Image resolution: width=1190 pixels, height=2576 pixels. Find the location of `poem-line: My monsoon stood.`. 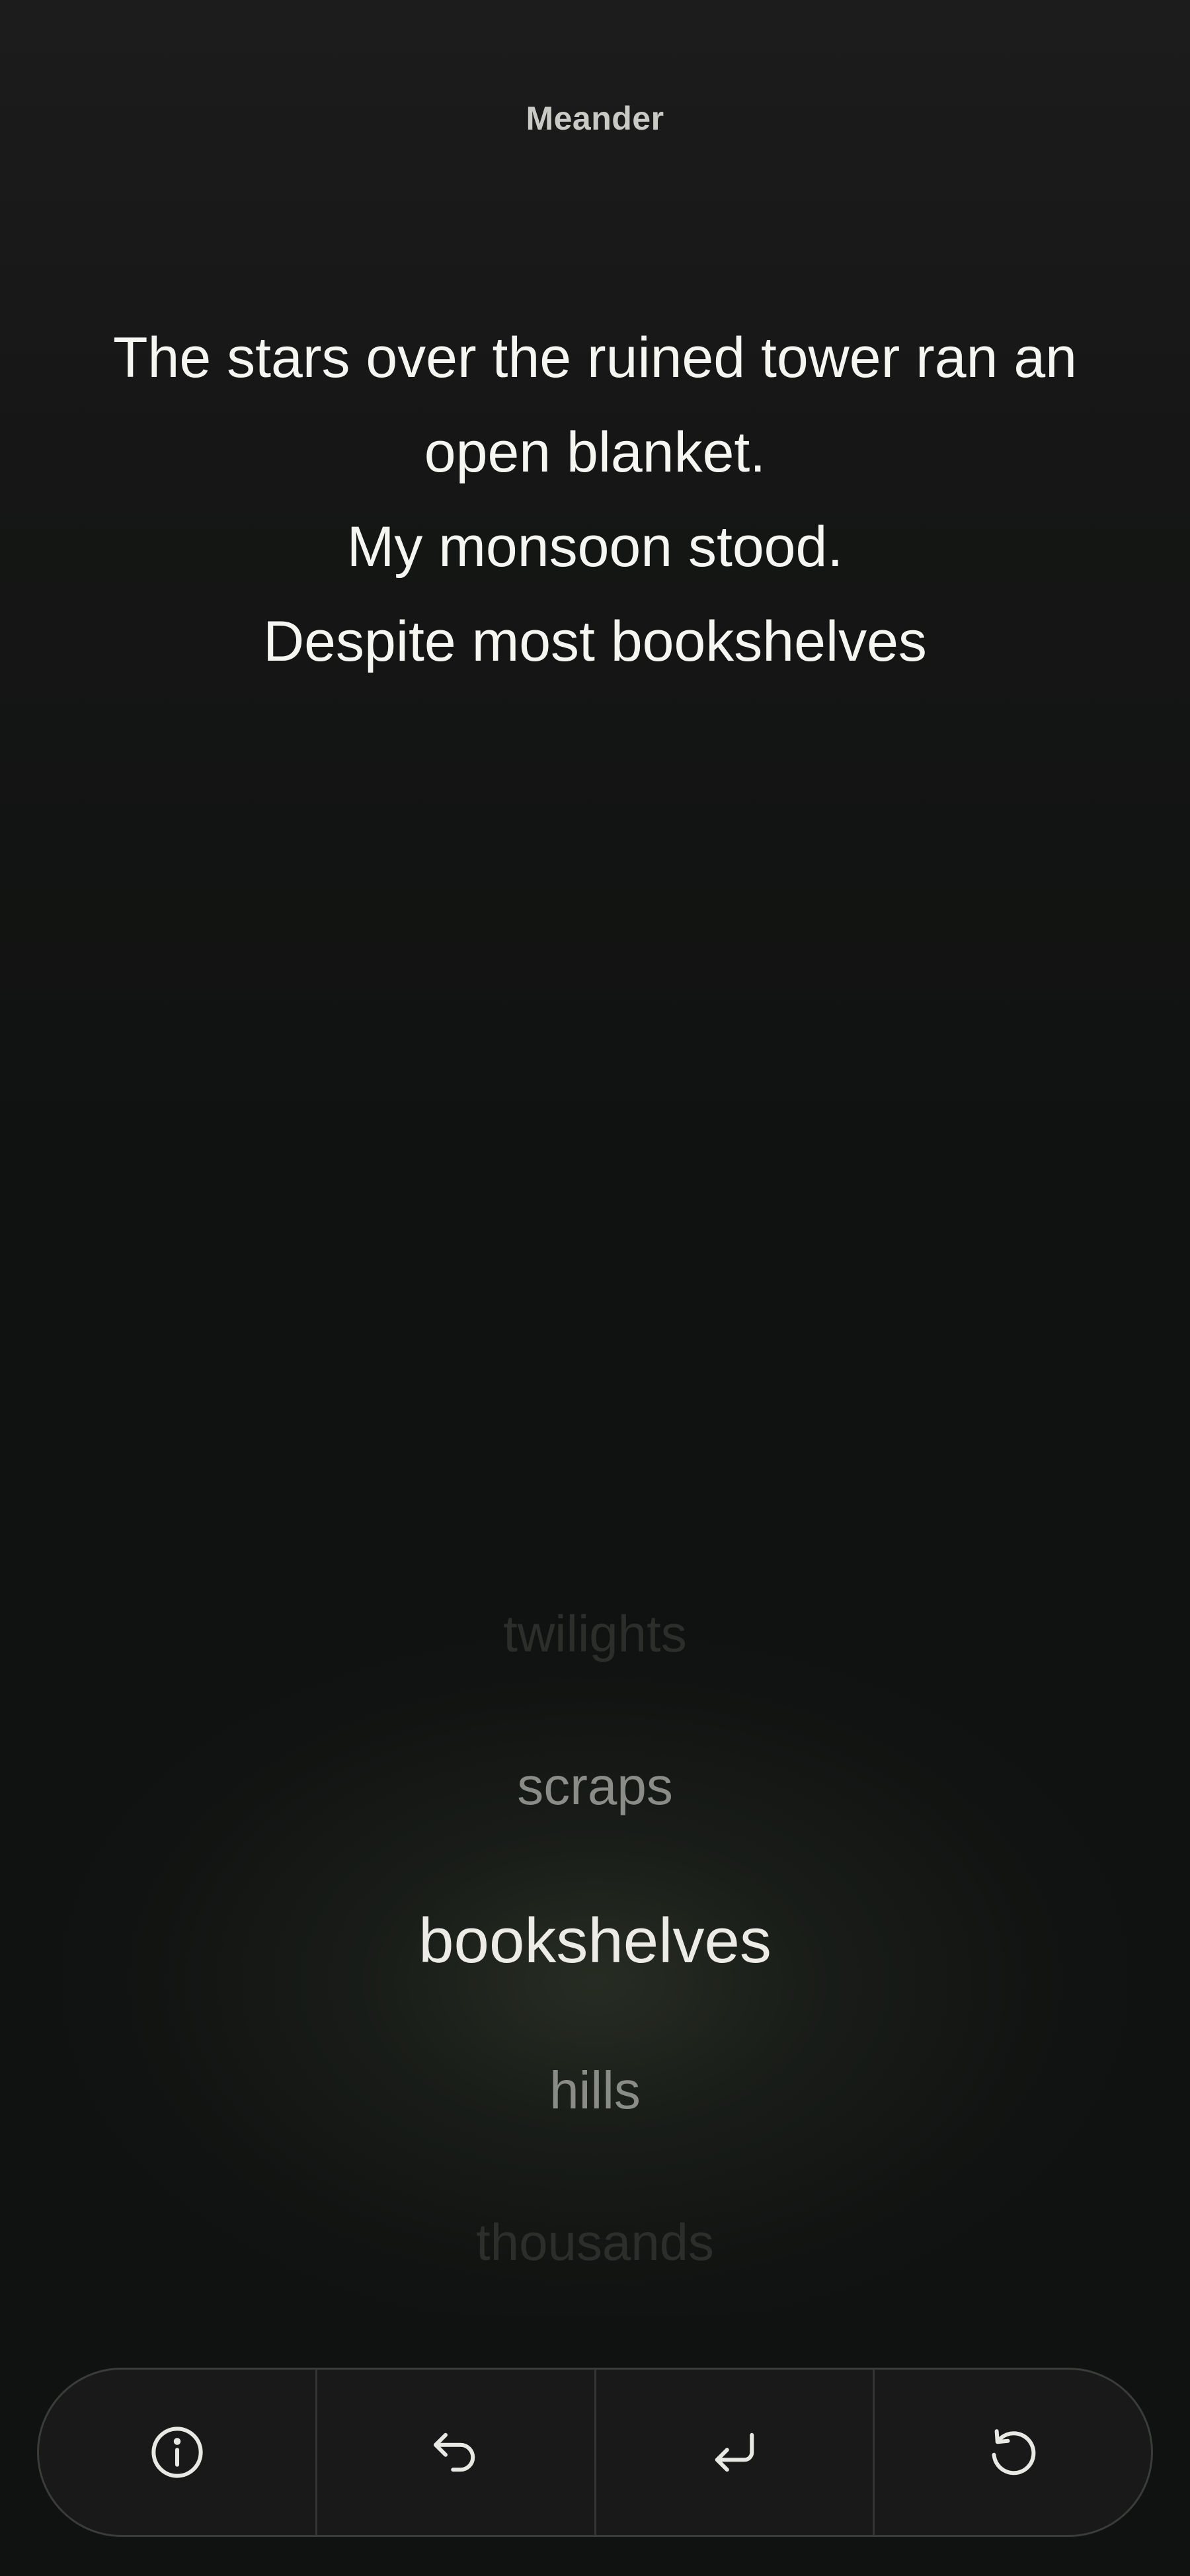

poem-line: My monsoon stood. is located at coordinates (595, 547).